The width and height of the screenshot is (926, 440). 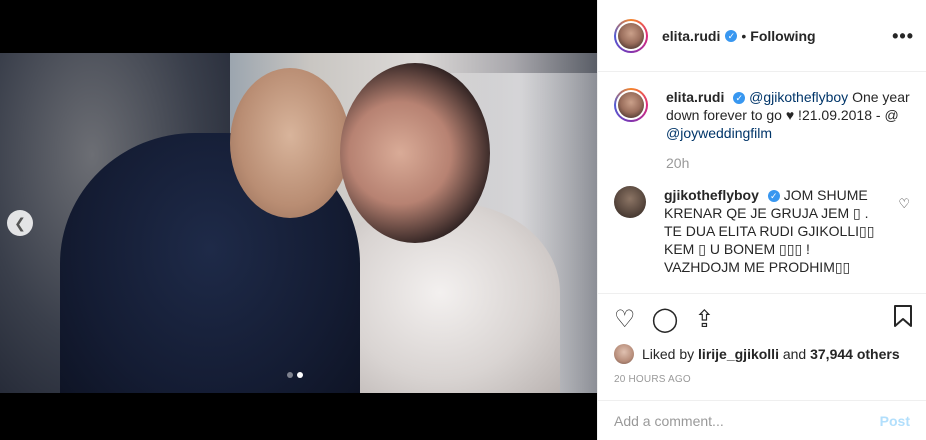 What do you see at coordinates (415, 153) in the screenshot?
I see `photo-bride-head` at bounding box center [415, 153].